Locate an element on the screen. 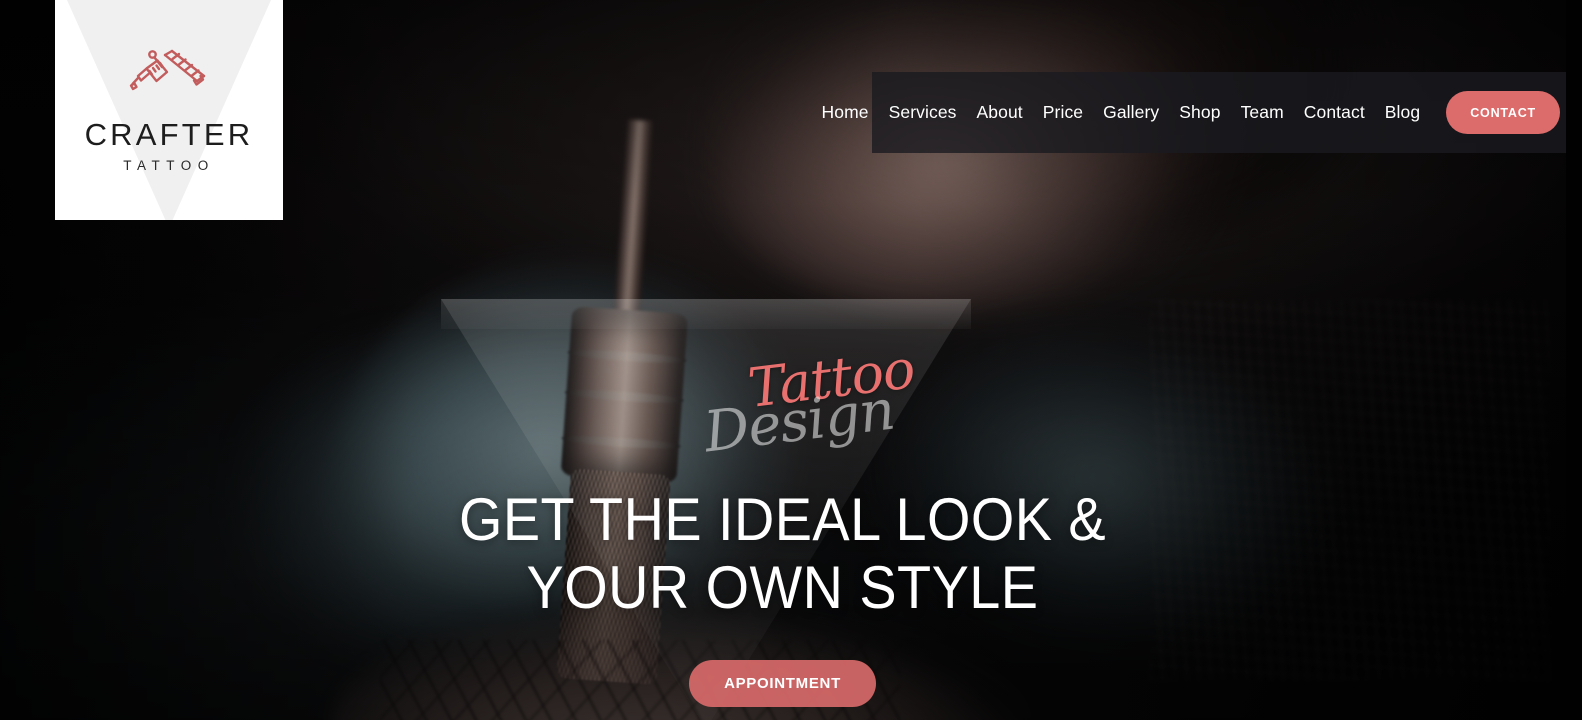  nav-item-home: Home is located at coordinates (845, 112).